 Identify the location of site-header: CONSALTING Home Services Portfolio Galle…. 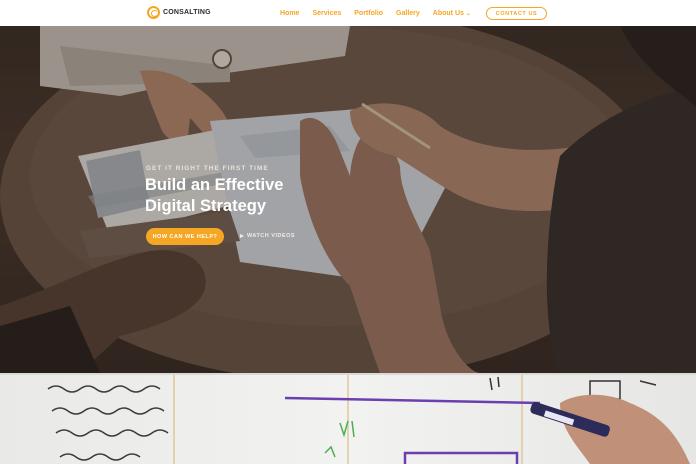
(348, 13).